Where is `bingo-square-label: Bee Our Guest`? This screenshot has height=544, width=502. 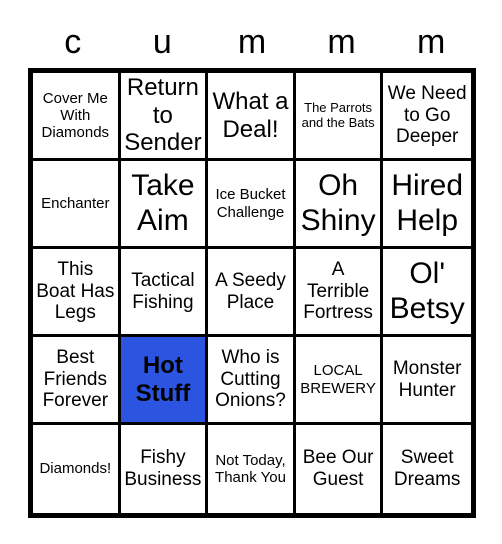 bingo-square-label: Bee Our Guest is located at coordinates (338, 468).